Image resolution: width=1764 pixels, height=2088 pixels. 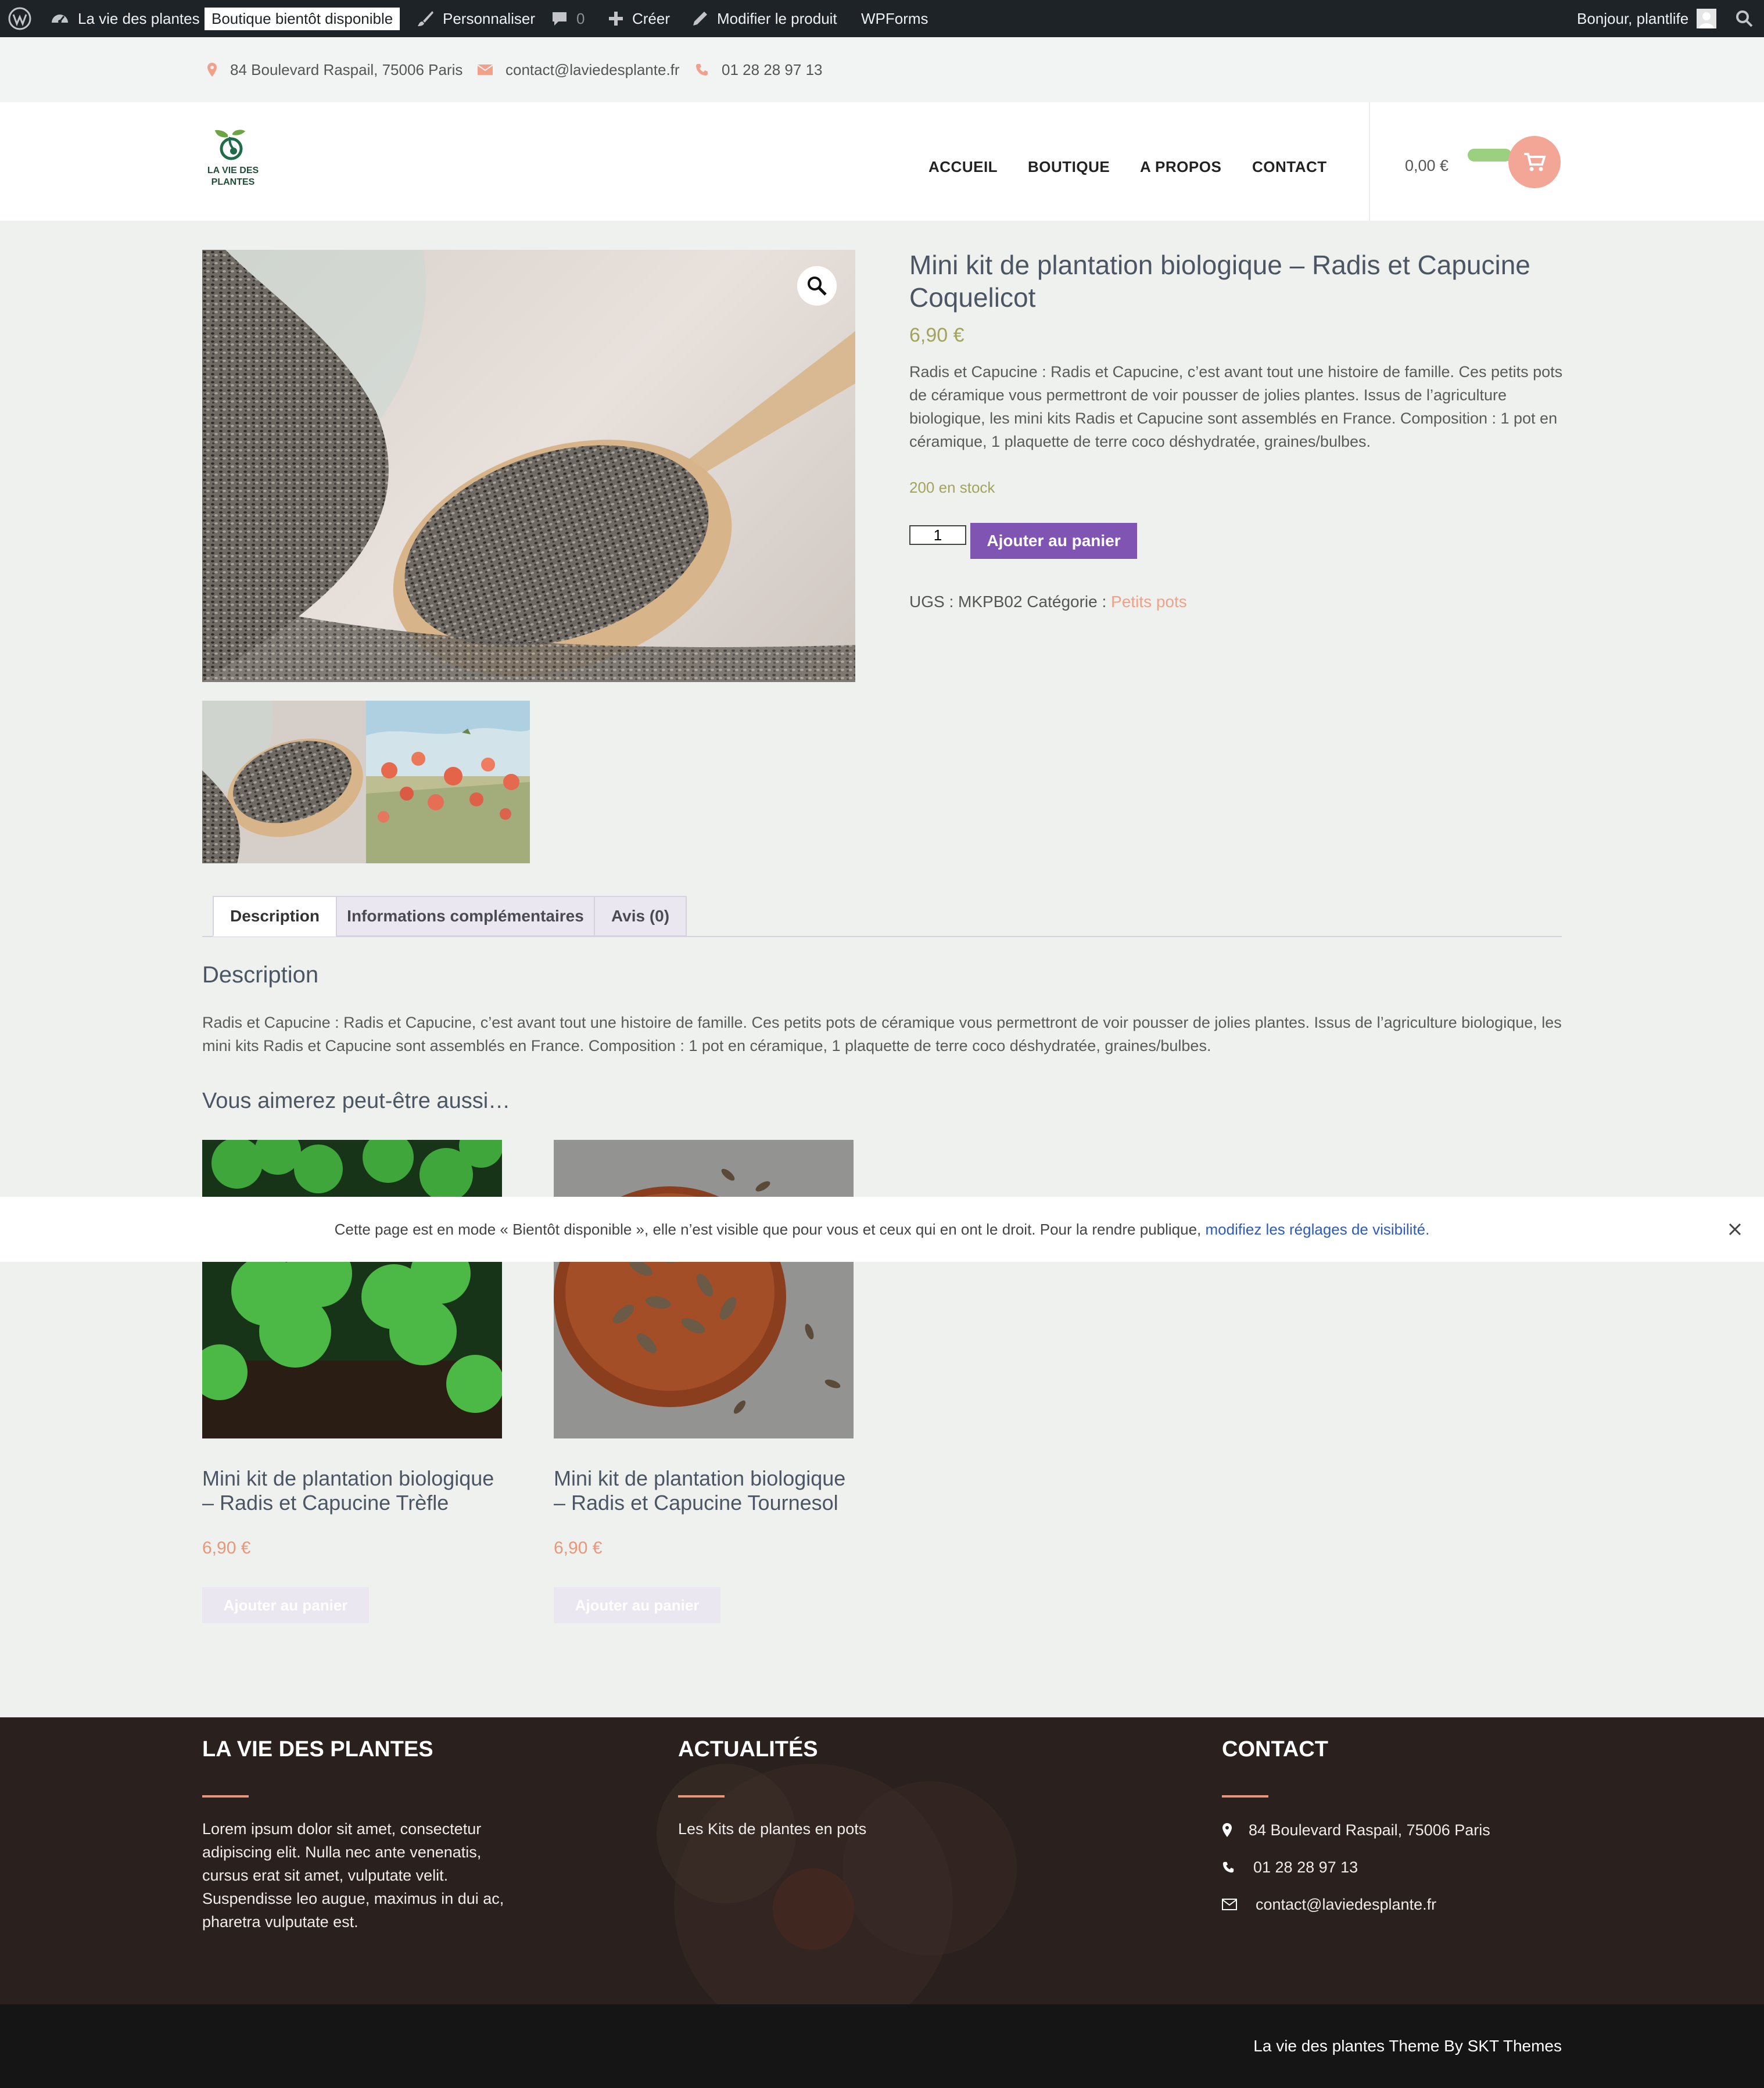 What do you see at coordinates (640, 917) in the screenshot?
I see `tab-reviews: Avis (0)` at bounding box center [640, 917].